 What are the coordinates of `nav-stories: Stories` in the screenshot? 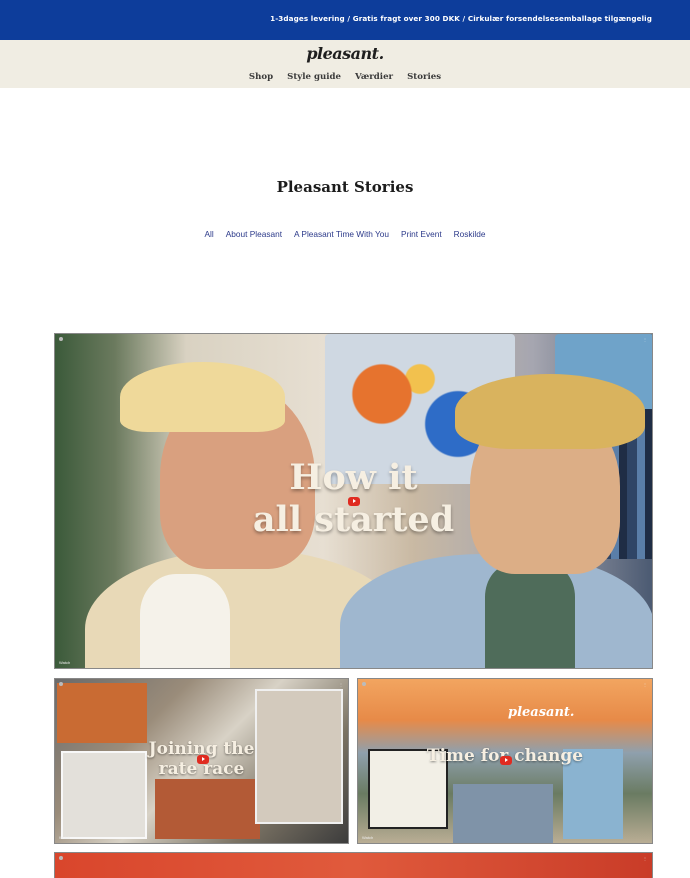 It's located at (424, 77).